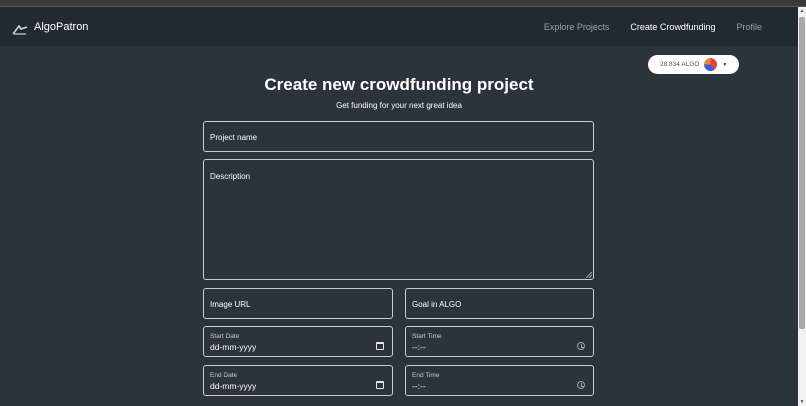  Describe the element at coordinates (711, 64) in the screenshot. I see `wallet-avatar-icon` at that location.